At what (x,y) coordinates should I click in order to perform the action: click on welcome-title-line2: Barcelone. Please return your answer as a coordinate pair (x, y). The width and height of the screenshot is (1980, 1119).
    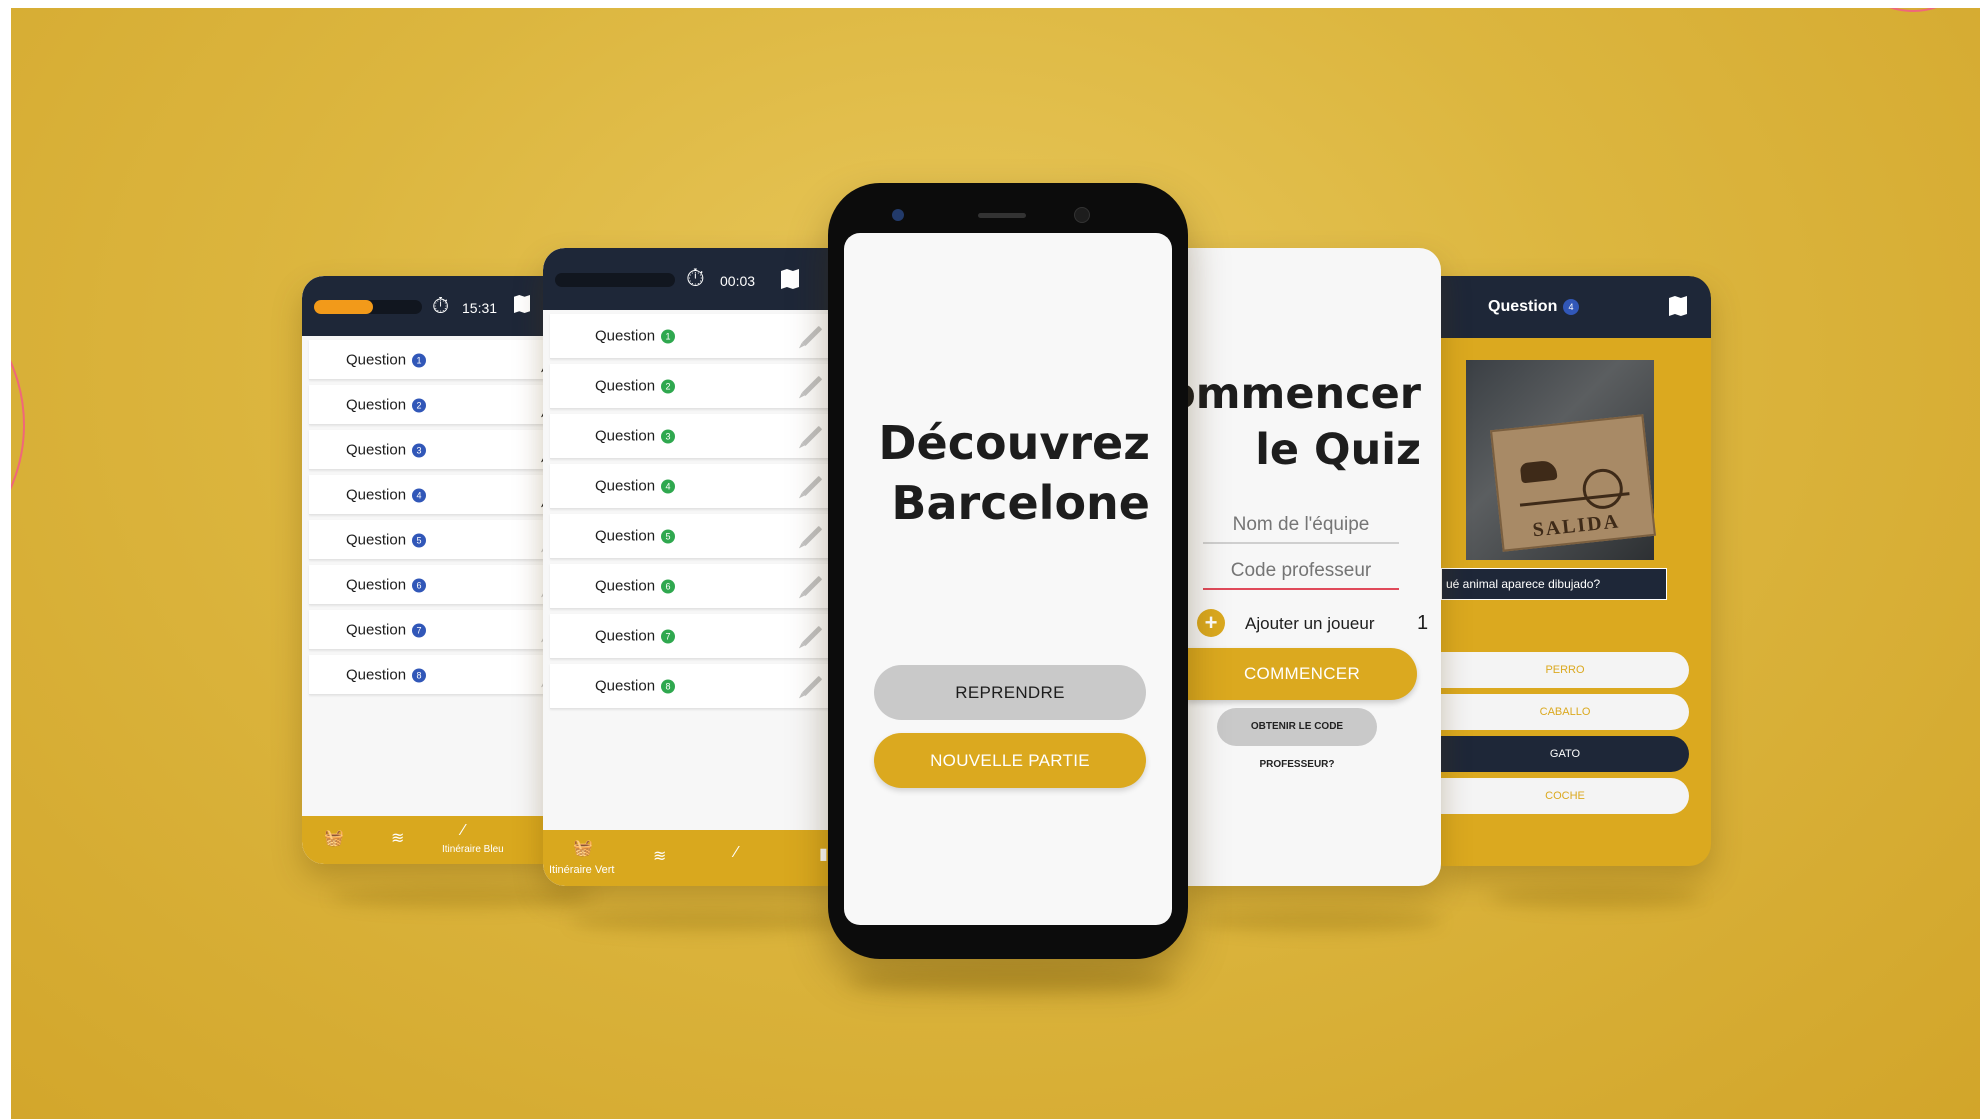
    Looking at the image, I should click on (1020, 503).